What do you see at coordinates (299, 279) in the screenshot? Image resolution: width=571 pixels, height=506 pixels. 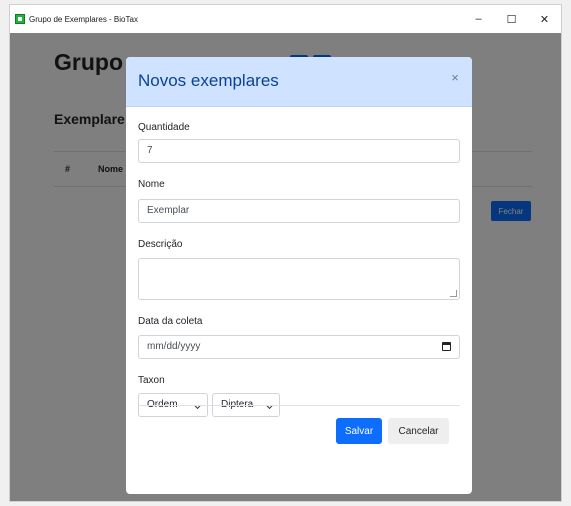 I see `descricao-textarea` at bounding box center [299, 279].